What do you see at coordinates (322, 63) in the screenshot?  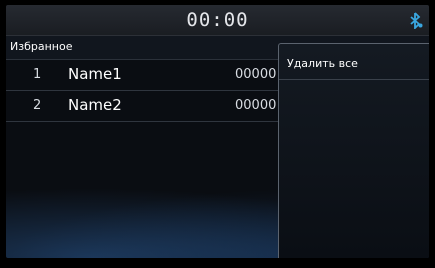 I see `delete-all-label: Удалить все` at bounding box center [322, 63].